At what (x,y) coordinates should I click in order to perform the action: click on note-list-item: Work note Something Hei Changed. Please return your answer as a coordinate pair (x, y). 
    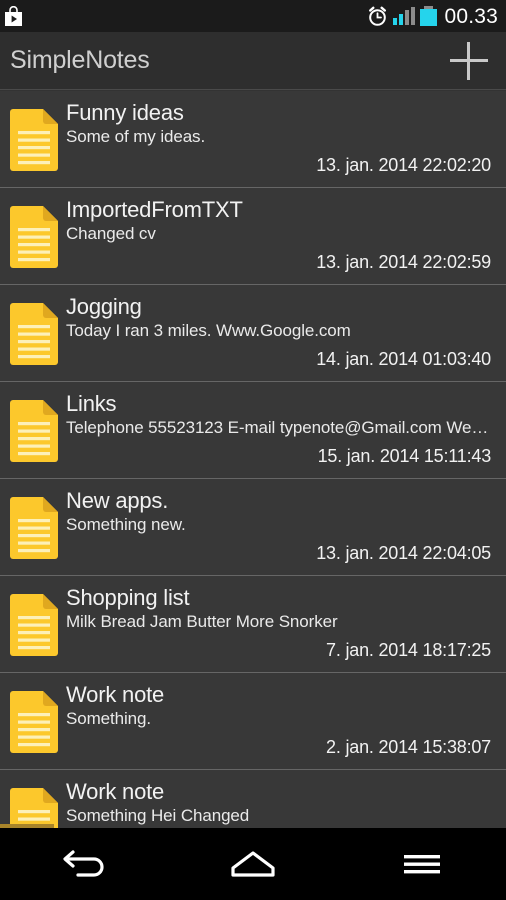
    Looking at the image, I should click on (253, 799).